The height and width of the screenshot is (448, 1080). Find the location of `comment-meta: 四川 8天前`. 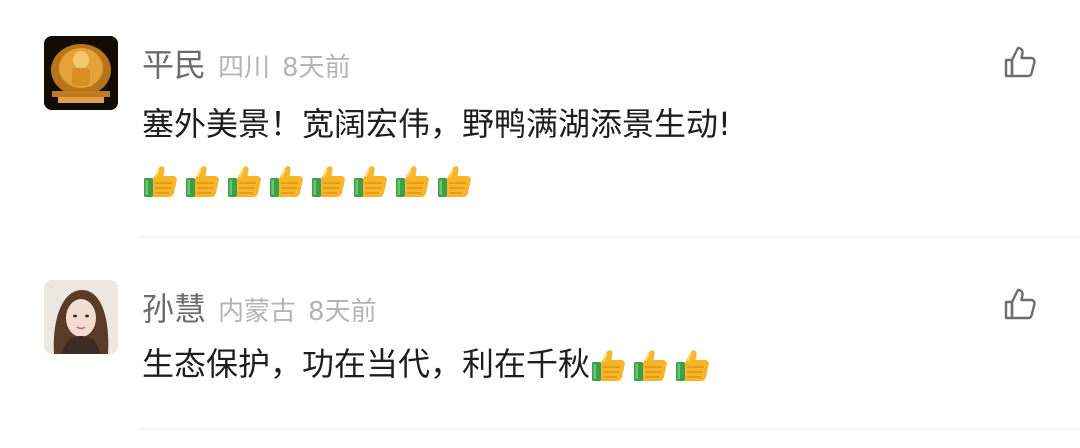

comment-meta: 四川 8天前 is located at coordinates (284, 65).